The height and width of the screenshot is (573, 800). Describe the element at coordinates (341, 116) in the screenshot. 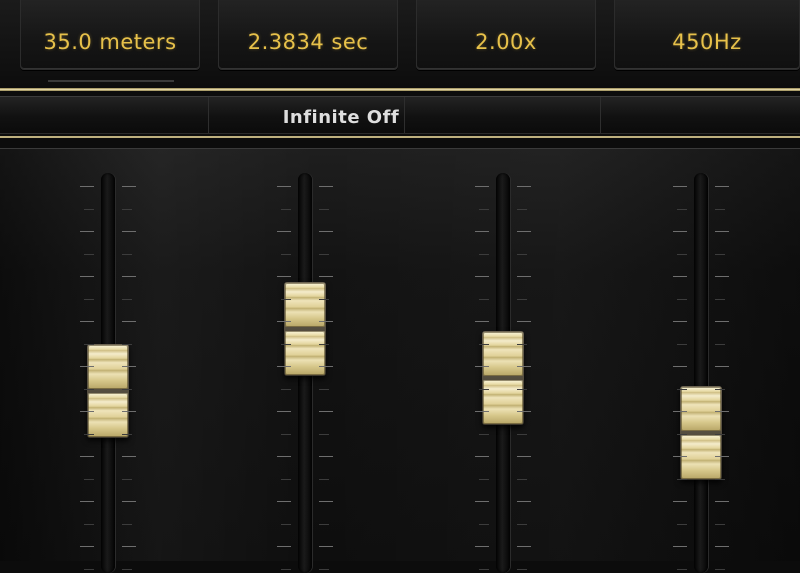

I see `infinite-toggle: Infinite Off` at that location.